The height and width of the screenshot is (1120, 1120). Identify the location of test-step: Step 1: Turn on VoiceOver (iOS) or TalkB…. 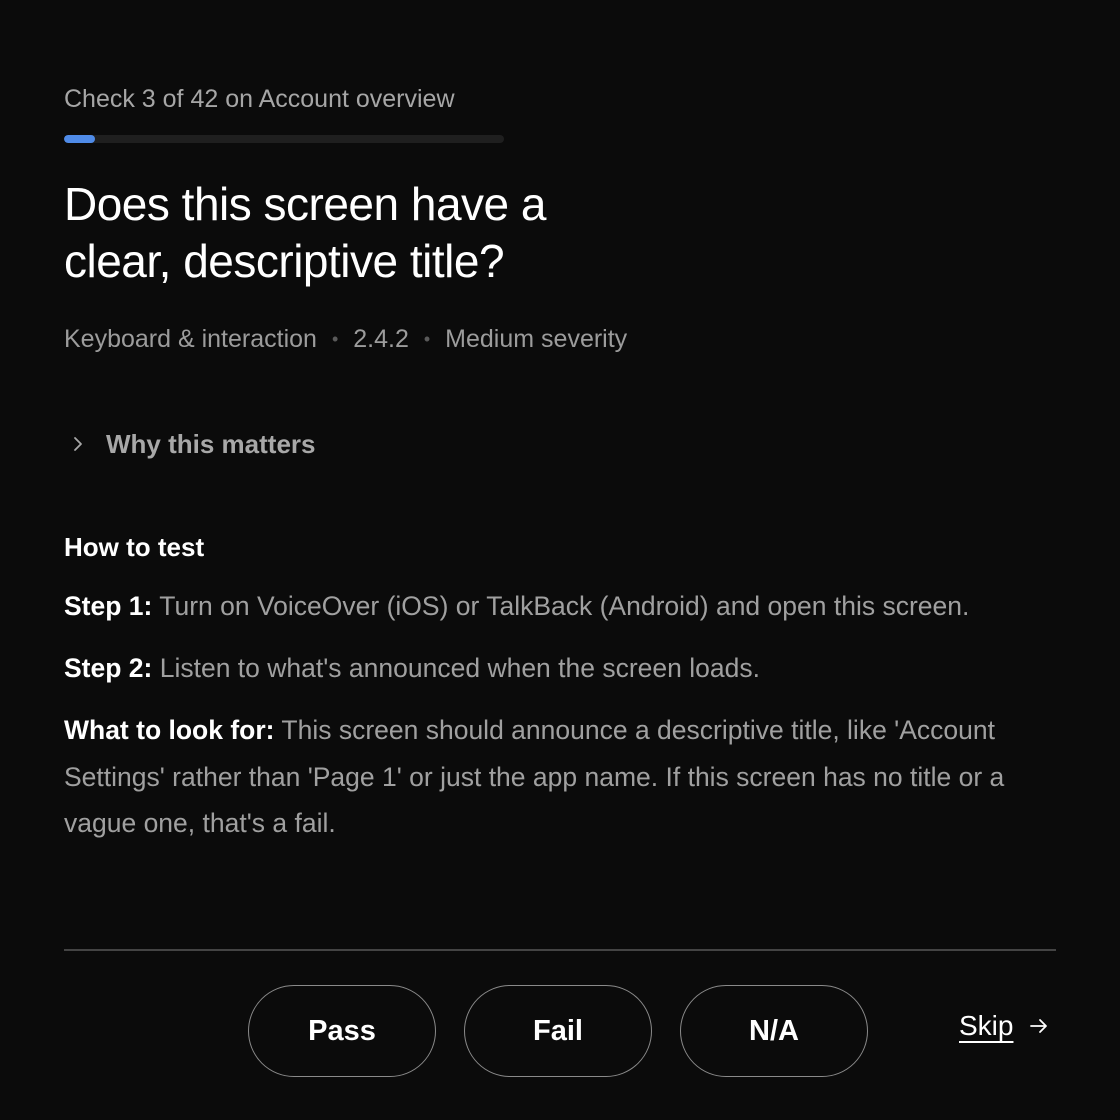
(562, 606).